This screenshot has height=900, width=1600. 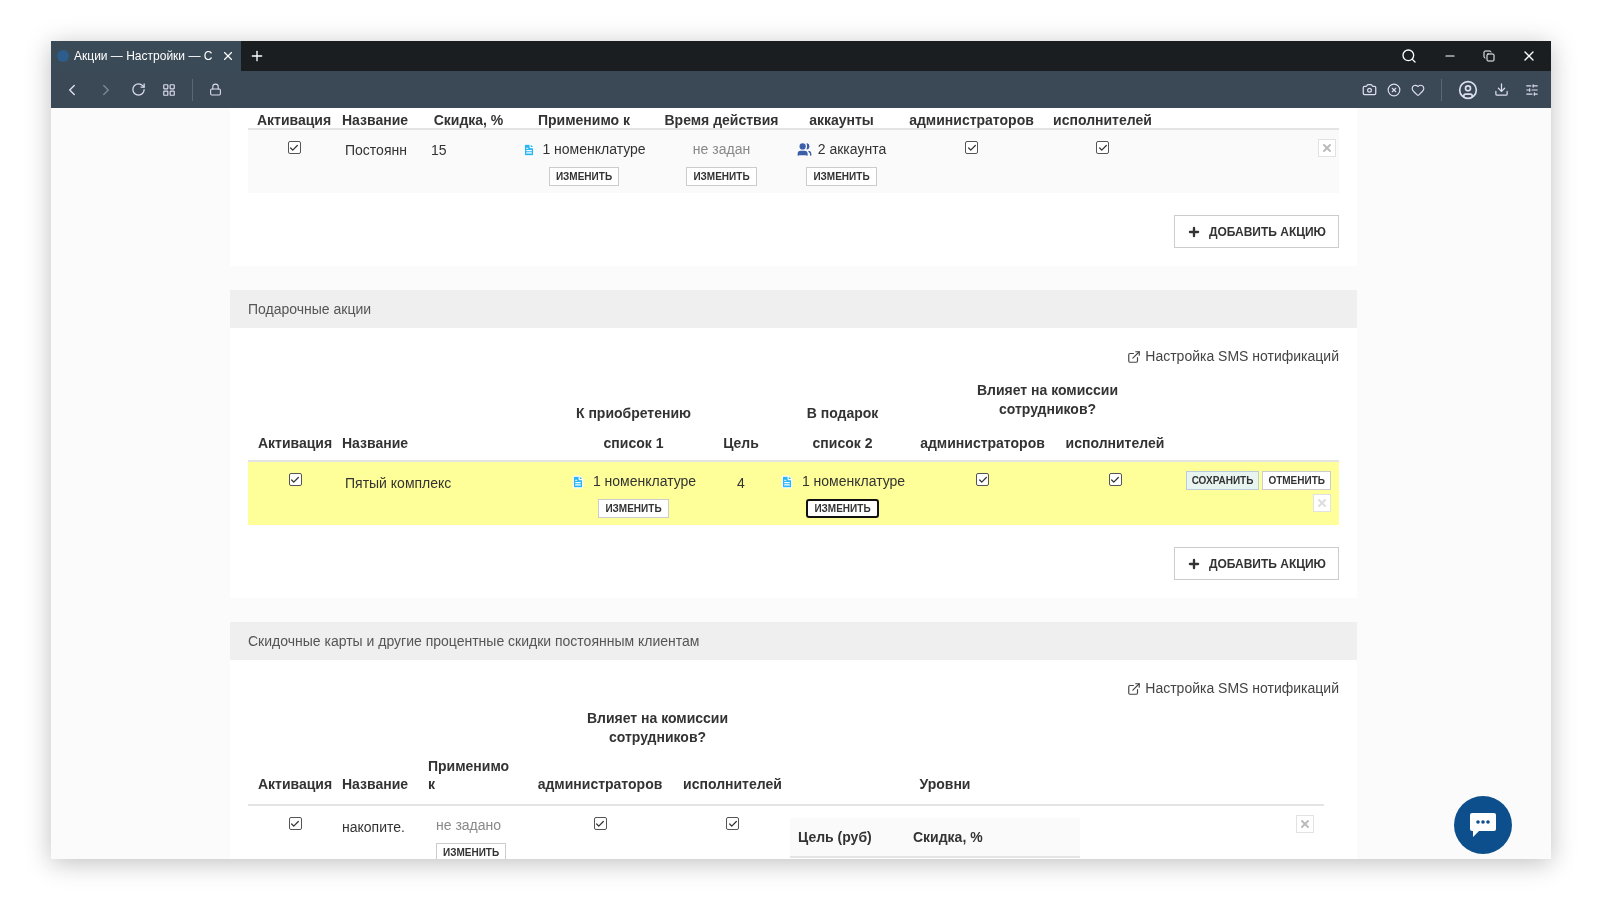 What do you see at coordinates (228, 56) in the screenshot?
I see `close-tab-icon` at bounding box center [228, 56].